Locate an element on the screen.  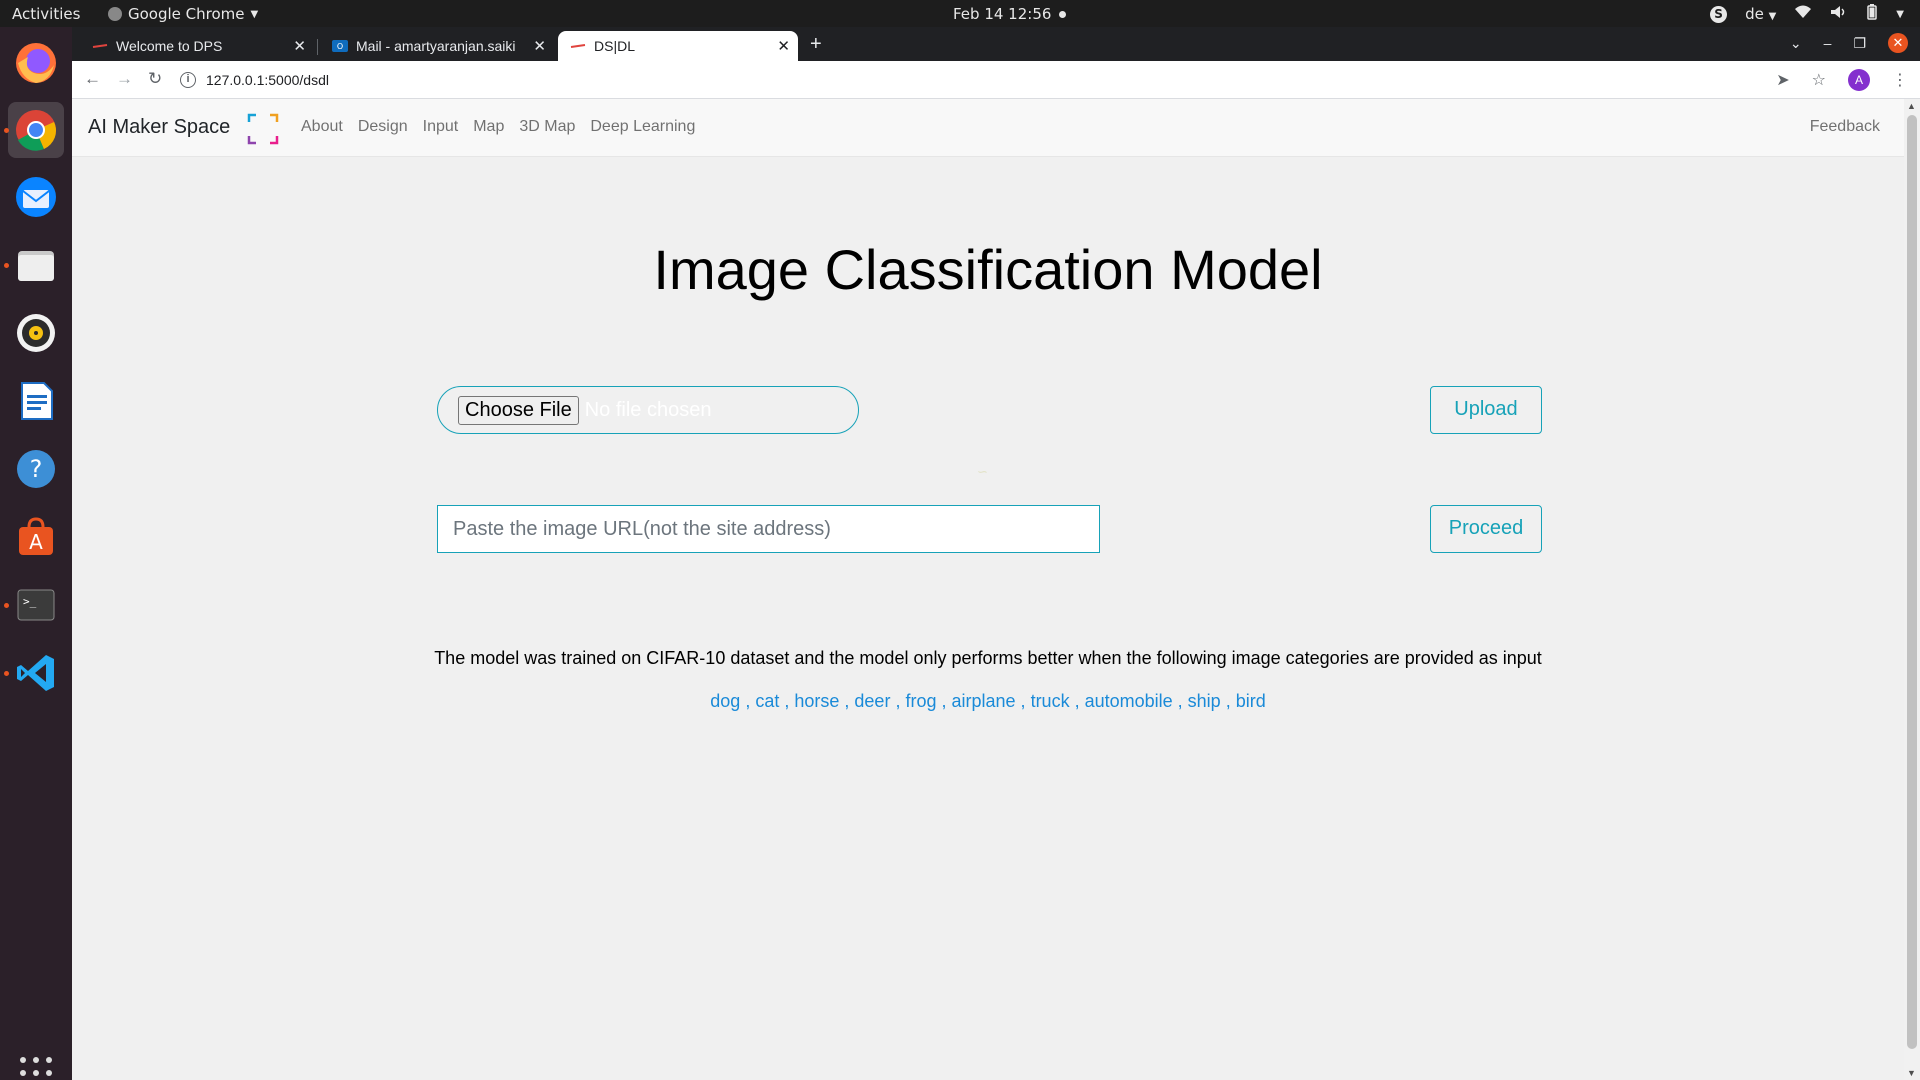
site-brand: AI Maker Space is located at coordinates (159, 127).